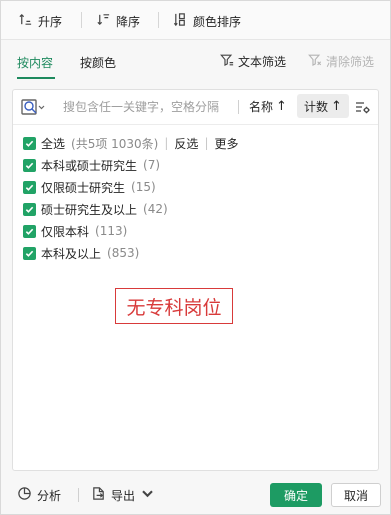 The image size is (391, 515). I want to click on item-label: 硕士研究生及以上, so click(89, 209).